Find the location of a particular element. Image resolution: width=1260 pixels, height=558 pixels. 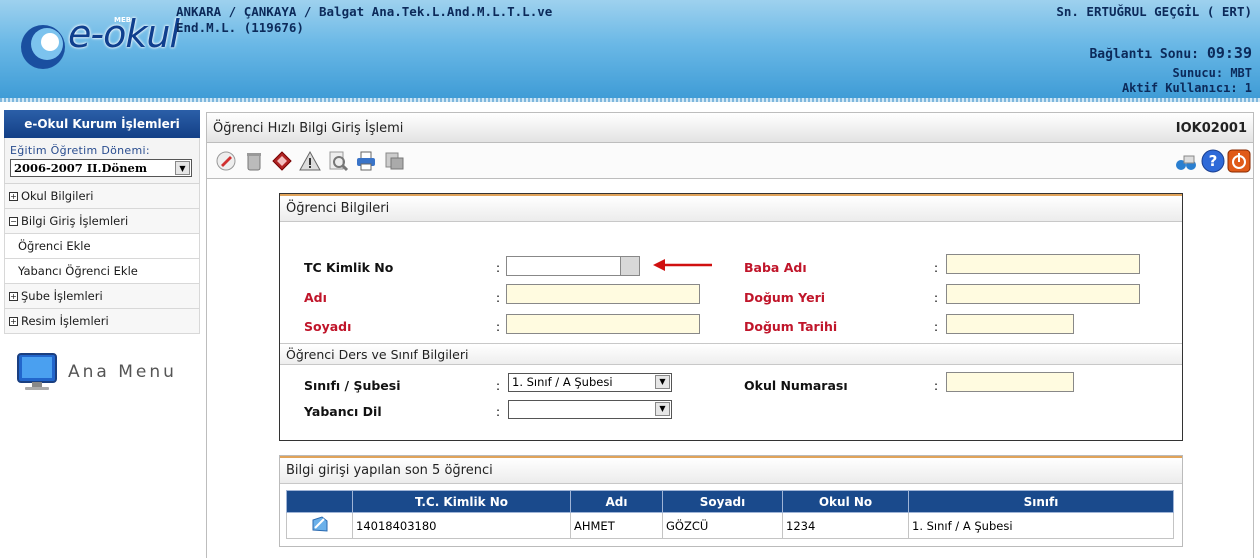

connection-end: Bağlantı Sonu: 09:39 is located at coordinates (1170, 53).